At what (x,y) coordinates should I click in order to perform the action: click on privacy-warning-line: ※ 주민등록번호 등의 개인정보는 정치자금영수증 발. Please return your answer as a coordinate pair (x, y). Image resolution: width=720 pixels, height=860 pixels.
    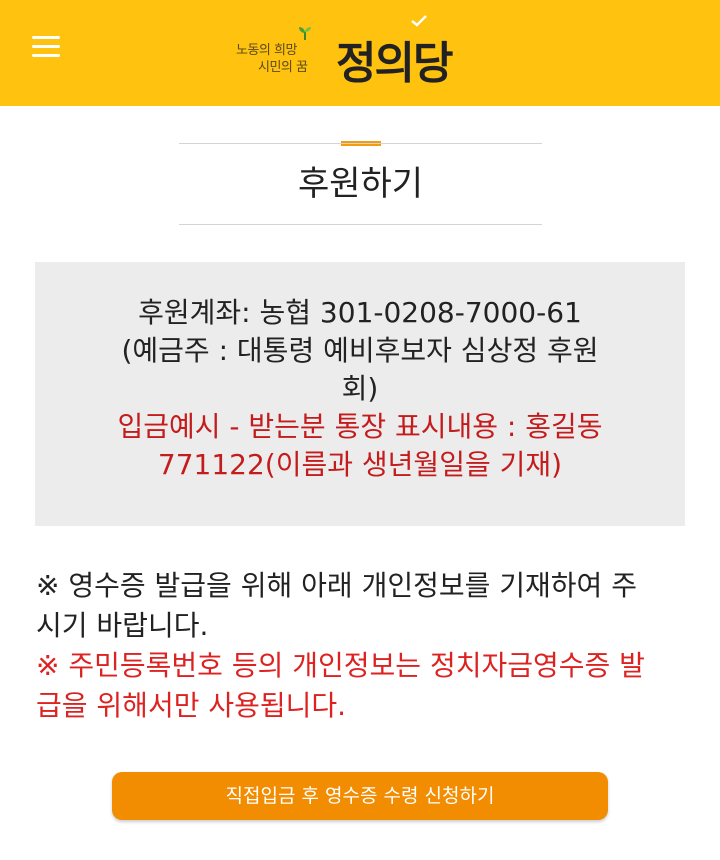
    Looking at the image, I should click on (340, 665).